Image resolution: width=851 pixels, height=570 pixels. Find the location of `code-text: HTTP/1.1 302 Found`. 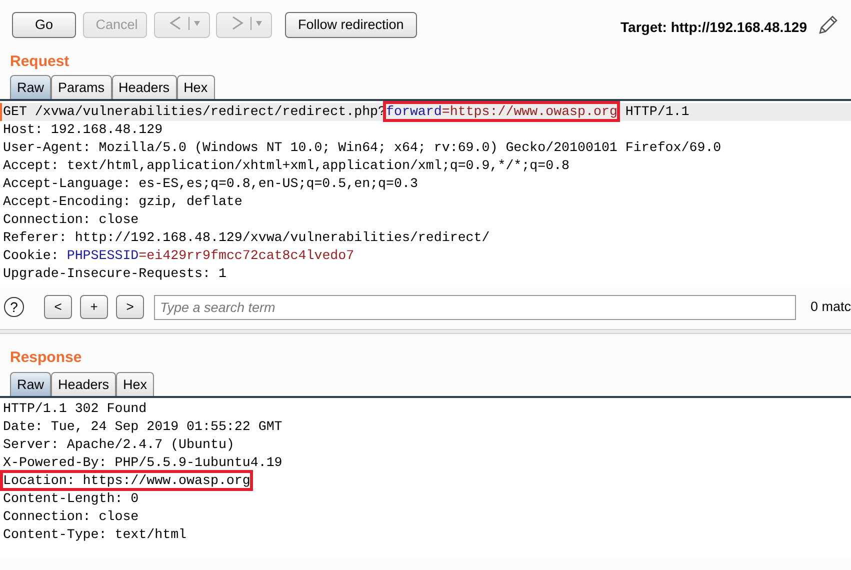

code-text: HTTP/1.1 302 Found is located at coordinates (75, 408).